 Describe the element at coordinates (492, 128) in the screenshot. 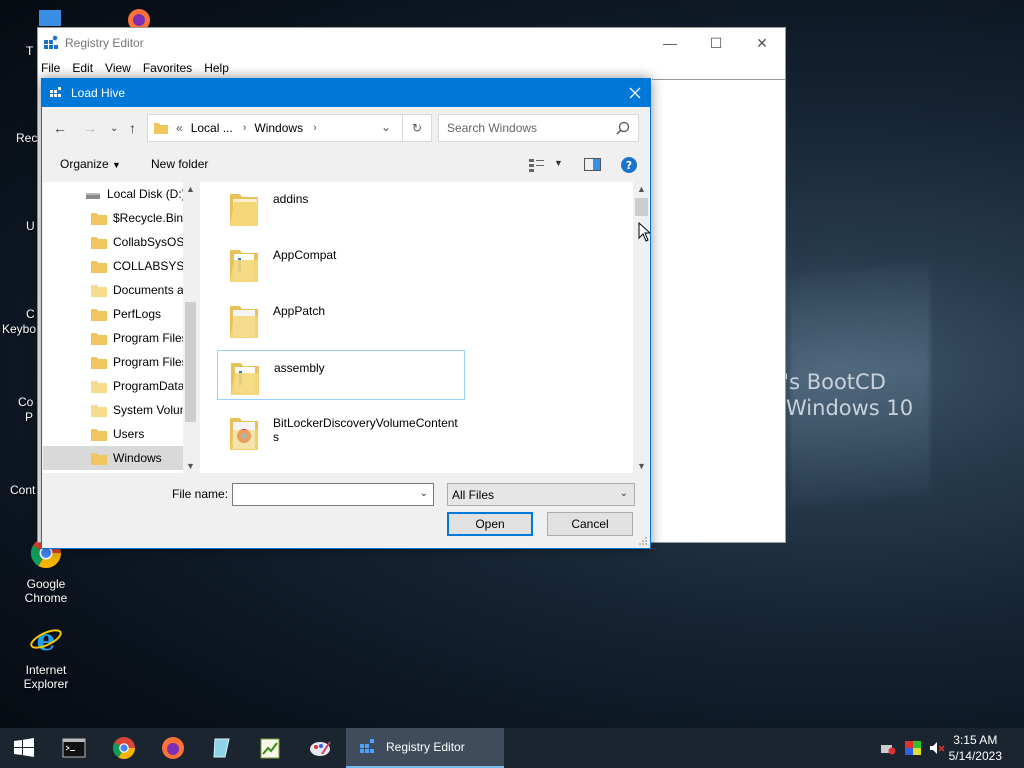

I see `search-input: Search Windows` at that location.